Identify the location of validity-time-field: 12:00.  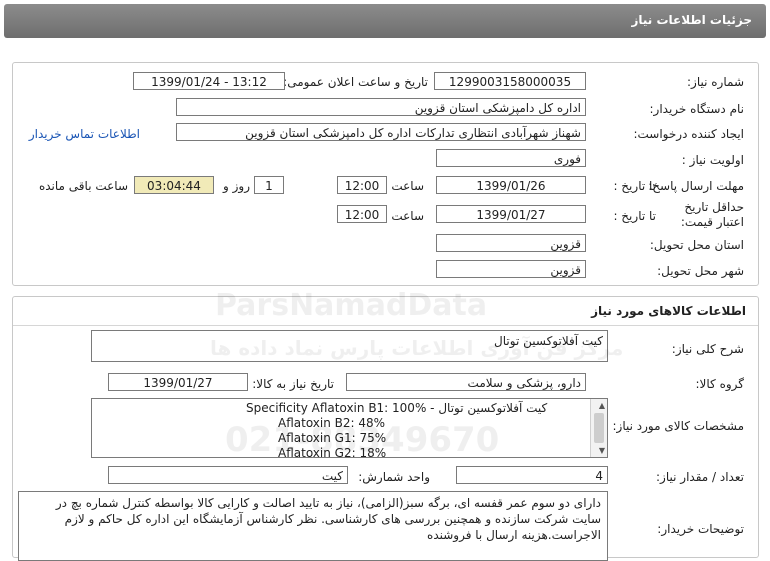
(362, 214).